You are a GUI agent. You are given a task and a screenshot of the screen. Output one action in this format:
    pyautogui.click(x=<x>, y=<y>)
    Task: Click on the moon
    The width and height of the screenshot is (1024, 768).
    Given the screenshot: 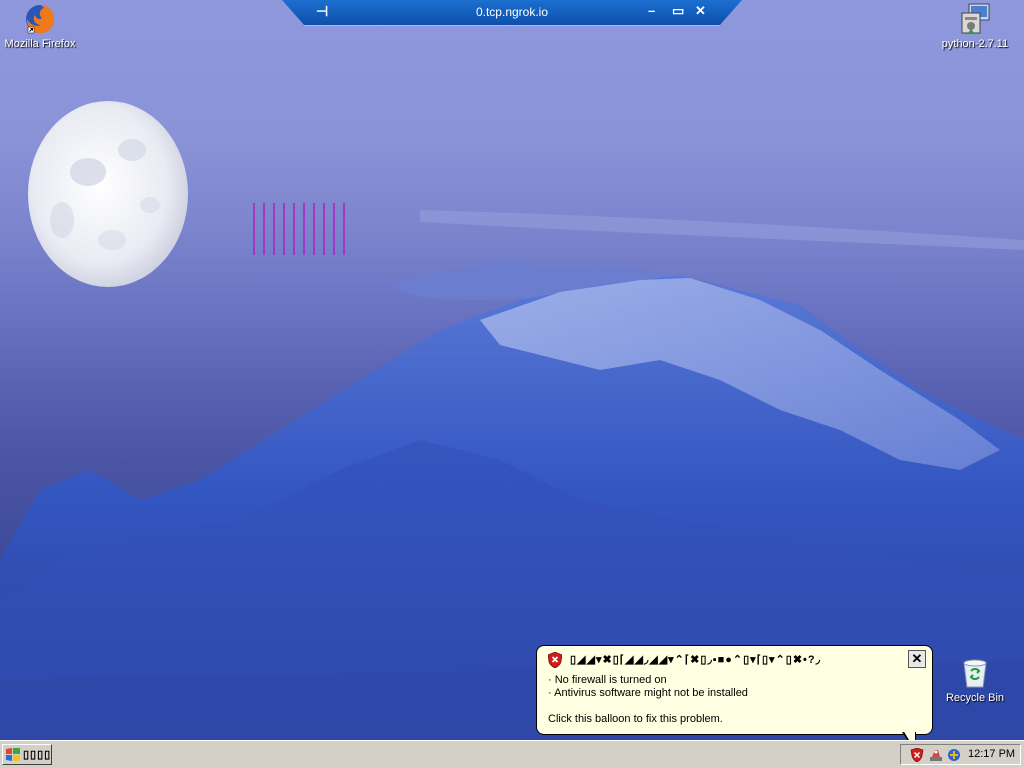 What is the action you would take?
    pyautogui.click(x=108, y=194)
    